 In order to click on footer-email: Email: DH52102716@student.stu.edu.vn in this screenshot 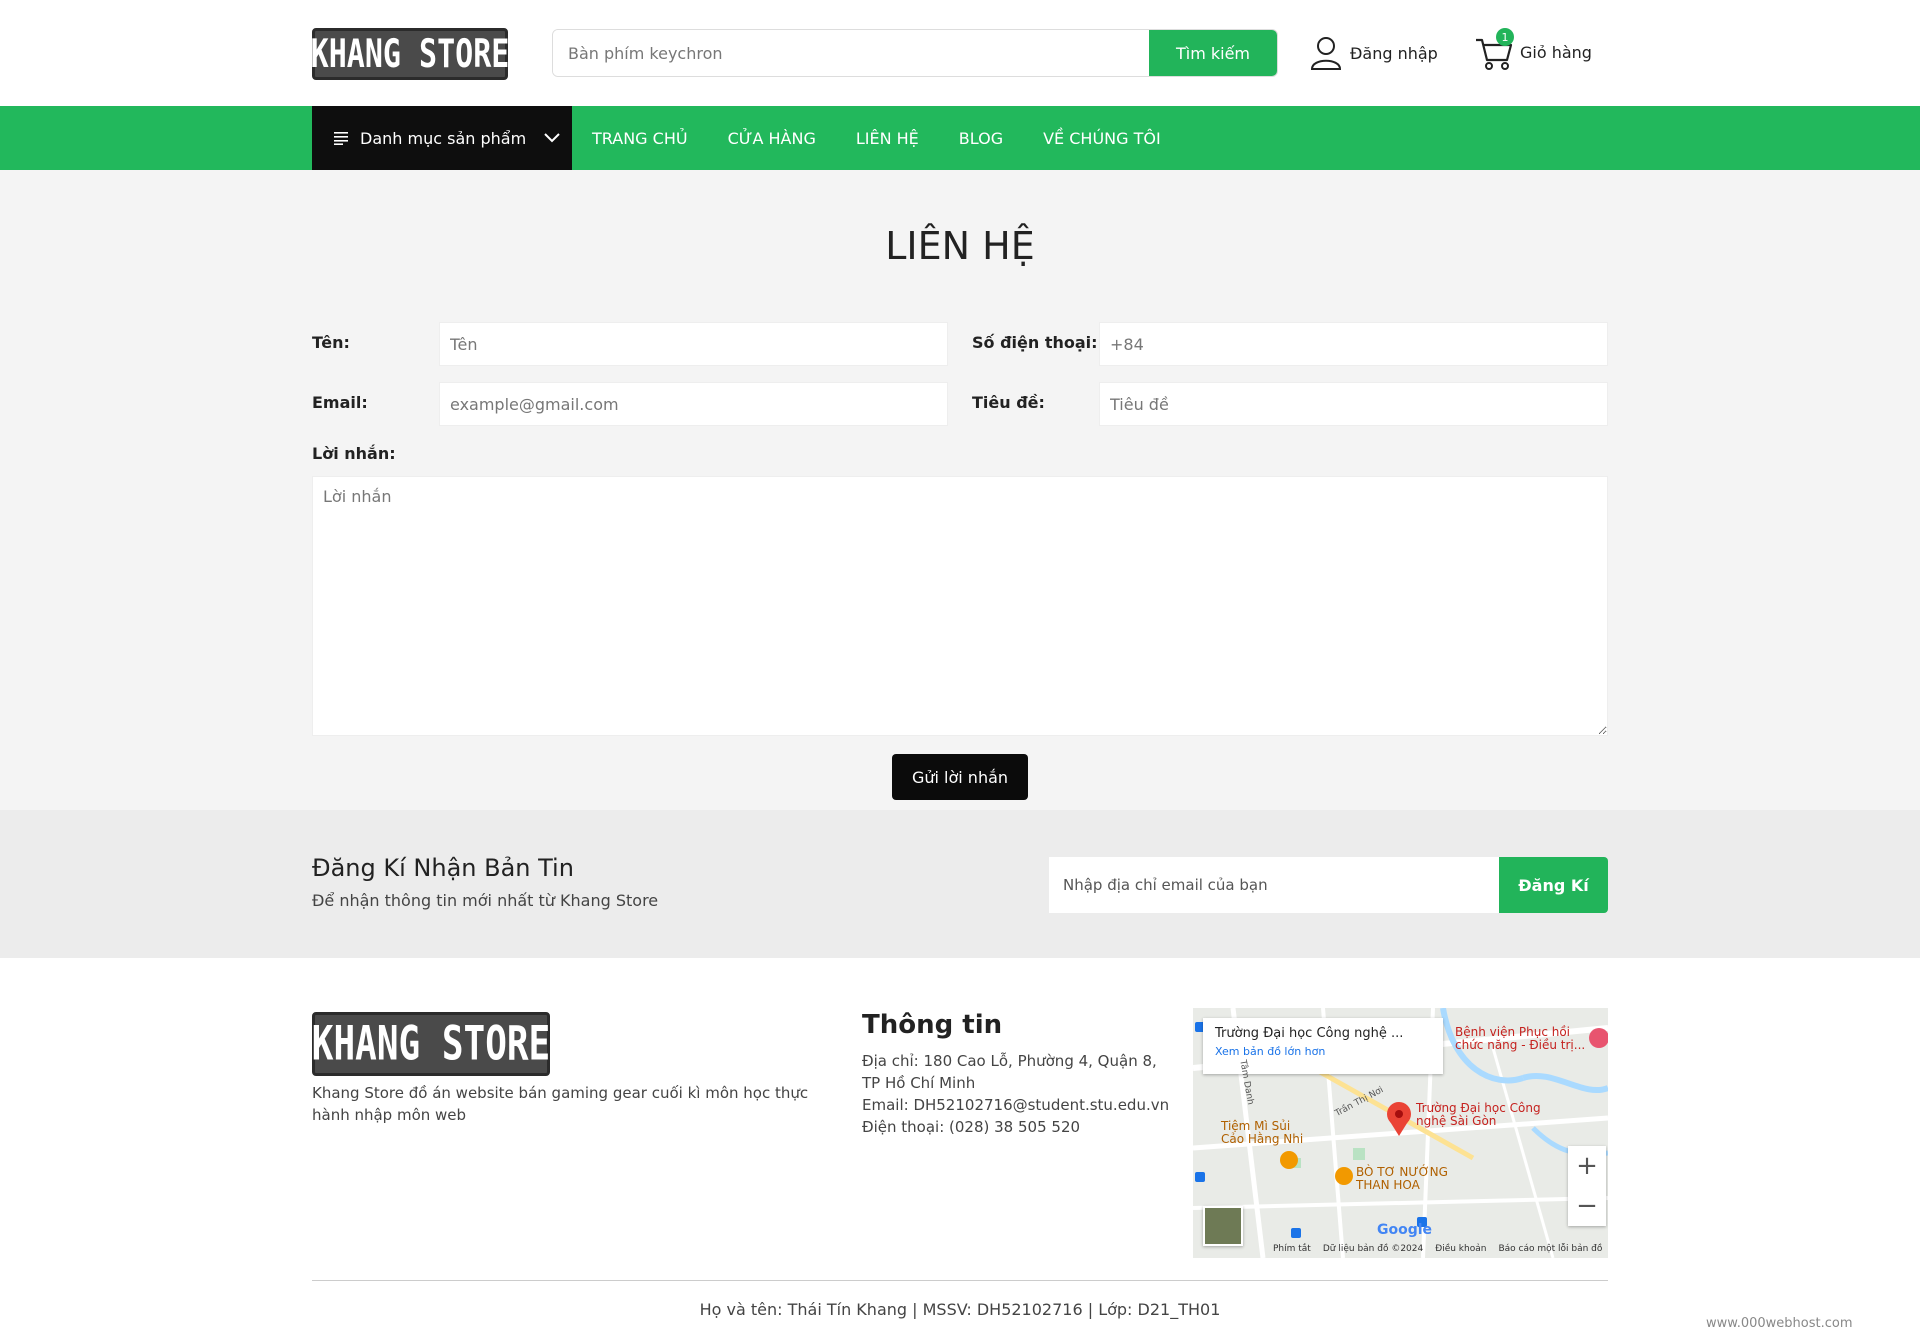, I will do `click(1016, 1105)`.